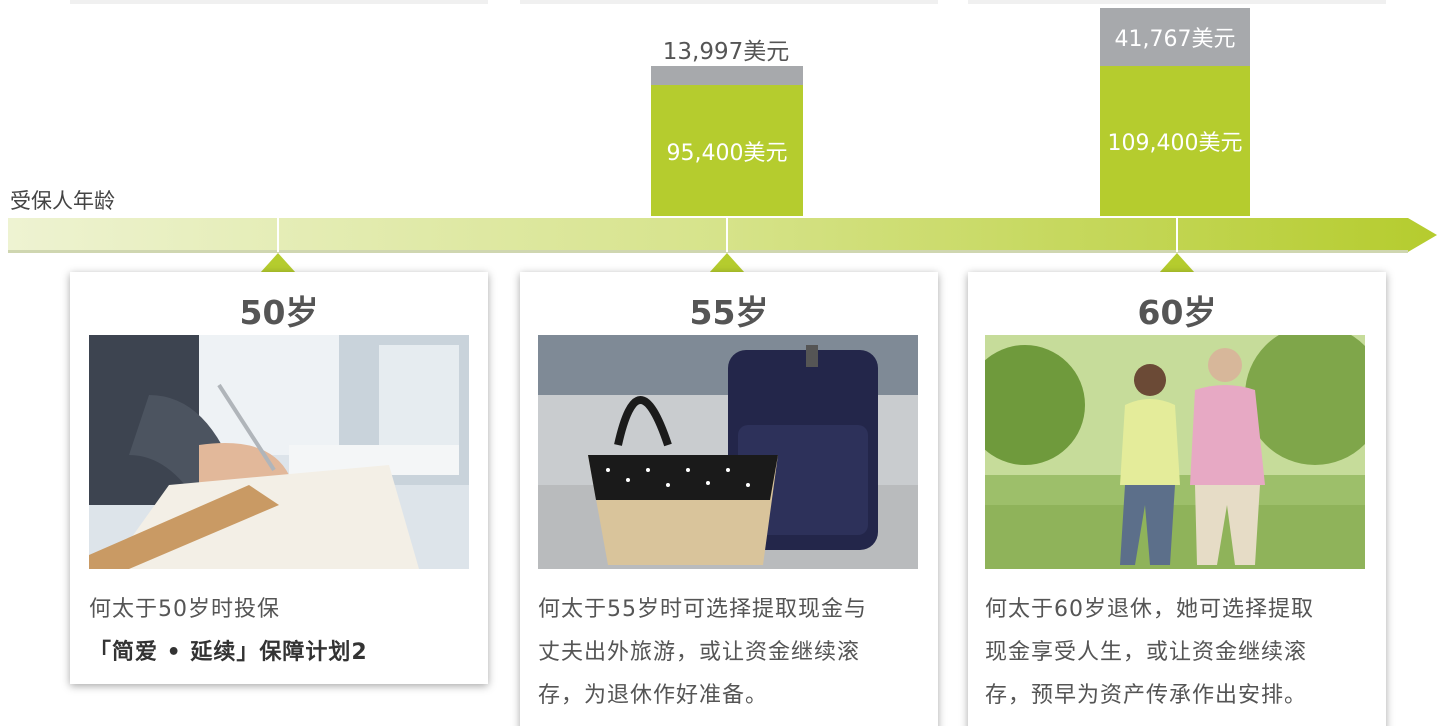 This screenshot has height=726, width=1437. I want to click on value-label-60: 109,400美元, so click(1175, 143).